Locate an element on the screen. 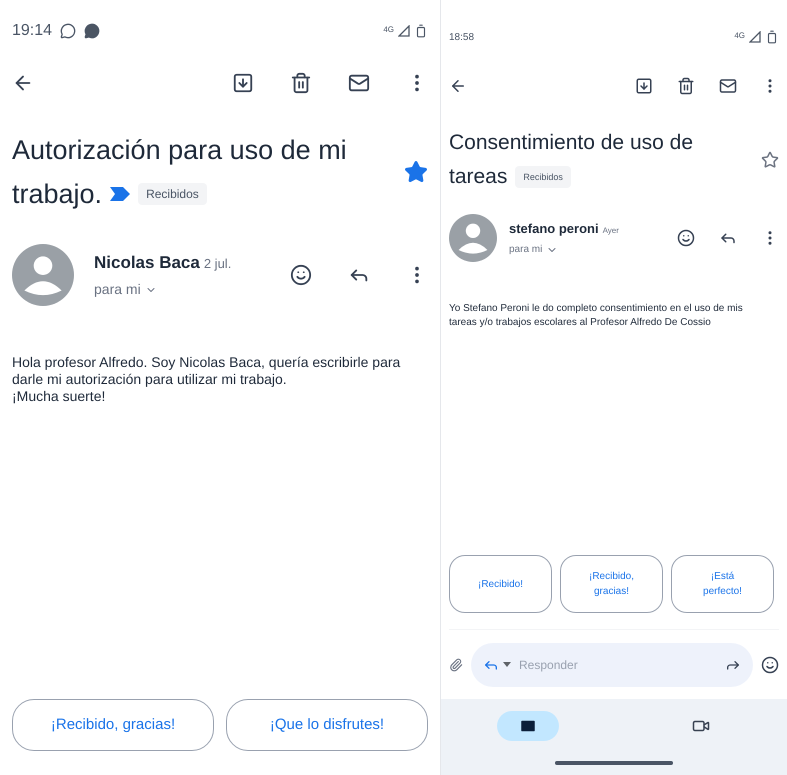  mail-tab is located at coordinates (527, 726).